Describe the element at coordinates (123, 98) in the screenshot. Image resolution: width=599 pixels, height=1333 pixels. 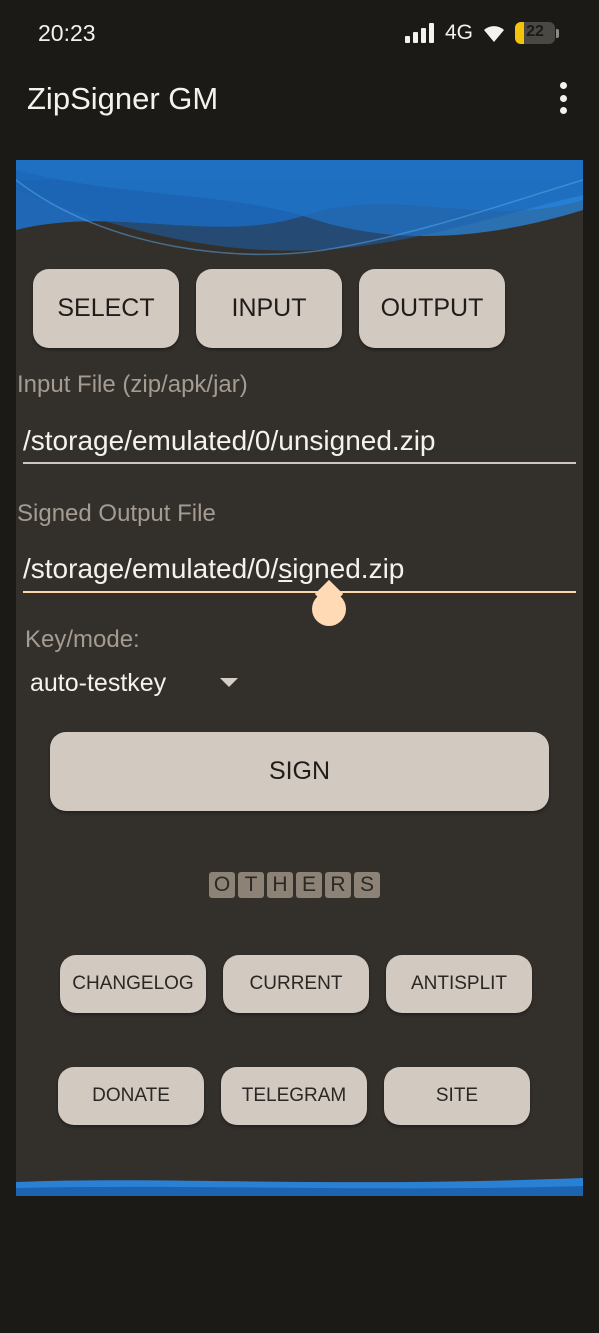
I see `app-title: ZipSigner GM` at that location.